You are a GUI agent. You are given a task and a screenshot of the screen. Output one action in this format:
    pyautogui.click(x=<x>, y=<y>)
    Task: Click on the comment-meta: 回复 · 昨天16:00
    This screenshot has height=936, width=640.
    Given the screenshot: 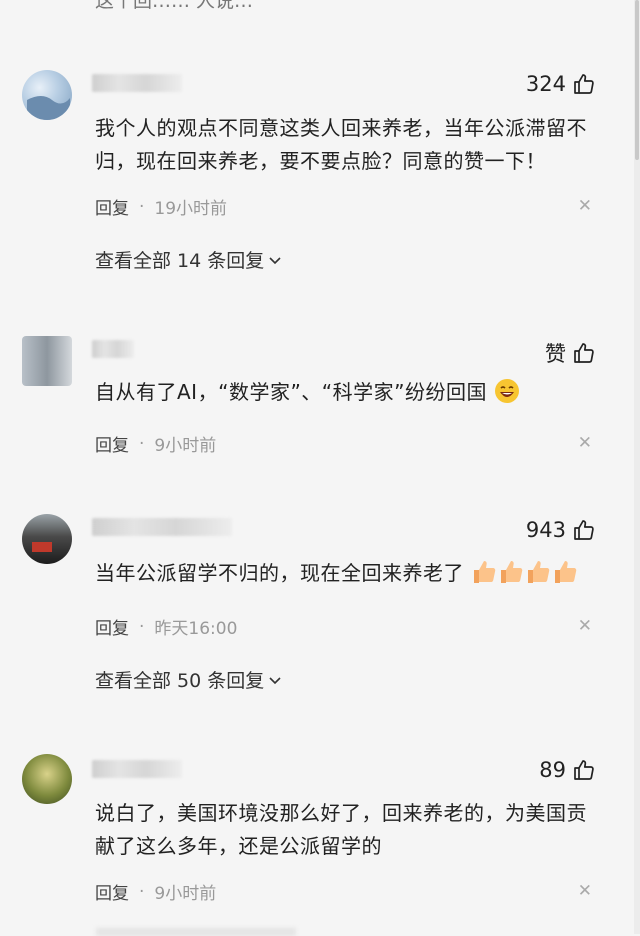 What is the action you would take?
    pyautogui.click(x=166, y=627)
    